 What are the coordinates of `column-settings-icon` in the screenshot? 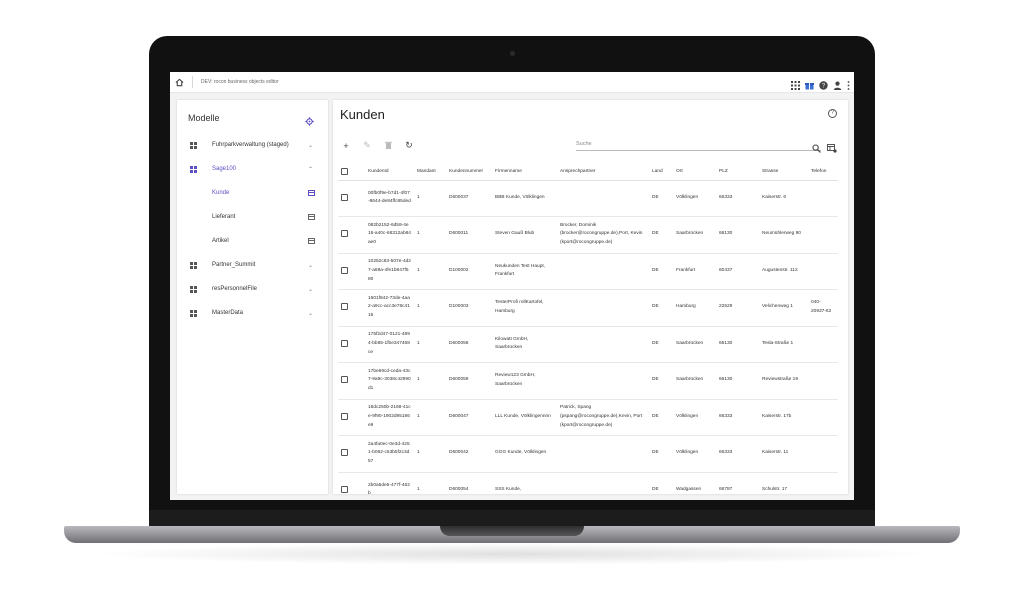 It's located at (832, 146).